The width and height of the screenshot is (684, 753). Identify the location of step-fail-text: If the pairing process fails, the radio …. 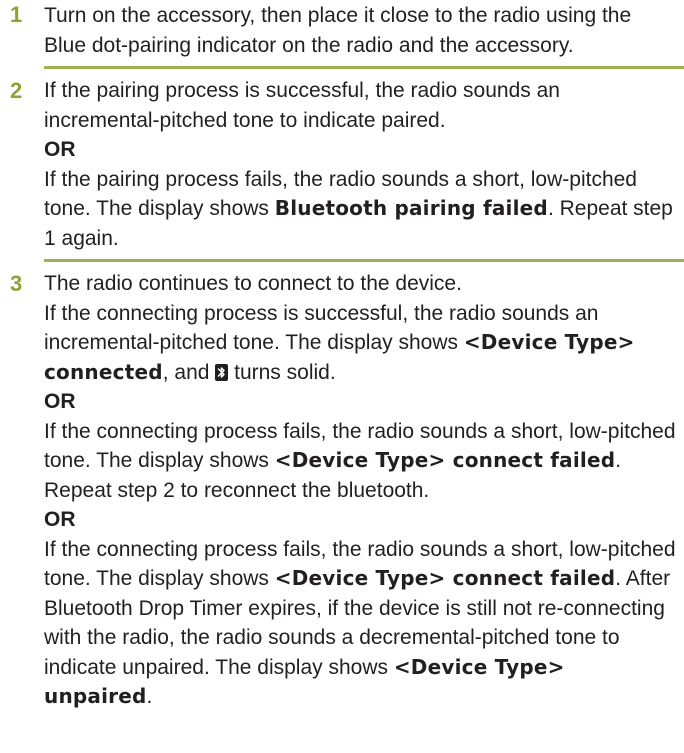
(360, 209).